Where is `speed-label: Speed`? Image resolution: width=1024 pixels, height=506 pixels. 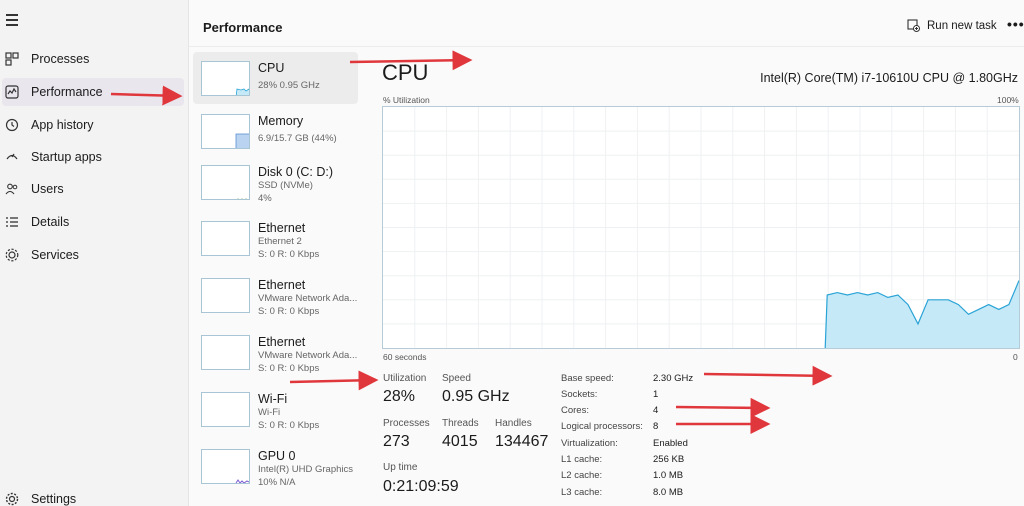
speed-label: Speed is located at coordinates (456, 378).